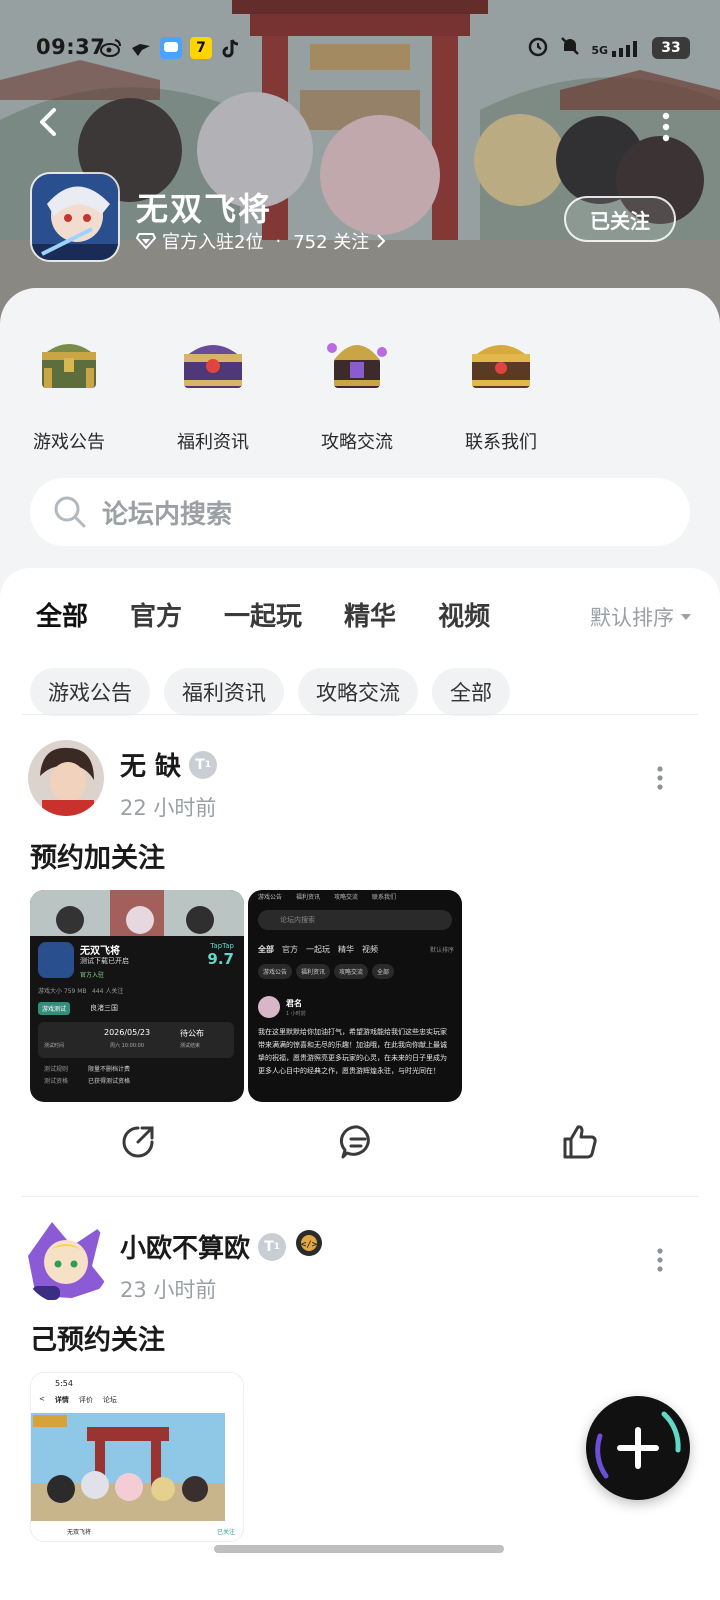 The height and width of the screenshot is (1600, 720). I want to click on post-username: 小欧不算欧 T1 </>, so click(222, 1246).